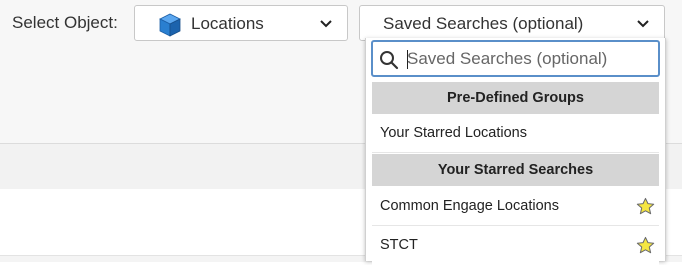  What do you see at coordinates (469, 206) in the screenshot?
I see `option-label: Common Engage Locations` at bounding box center [469, 206].